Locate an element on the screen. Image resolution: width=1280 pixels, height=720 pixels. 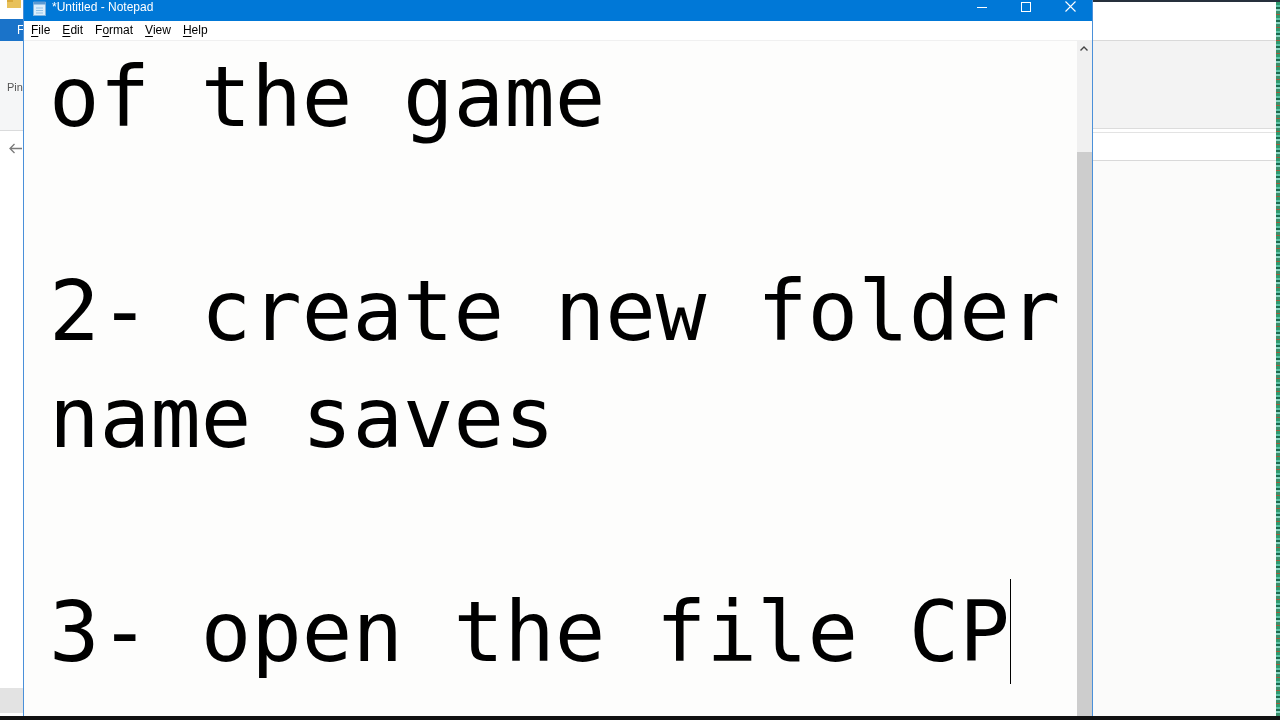
window-title: *Untitled - Notepad is located at coordinates (103, 7).